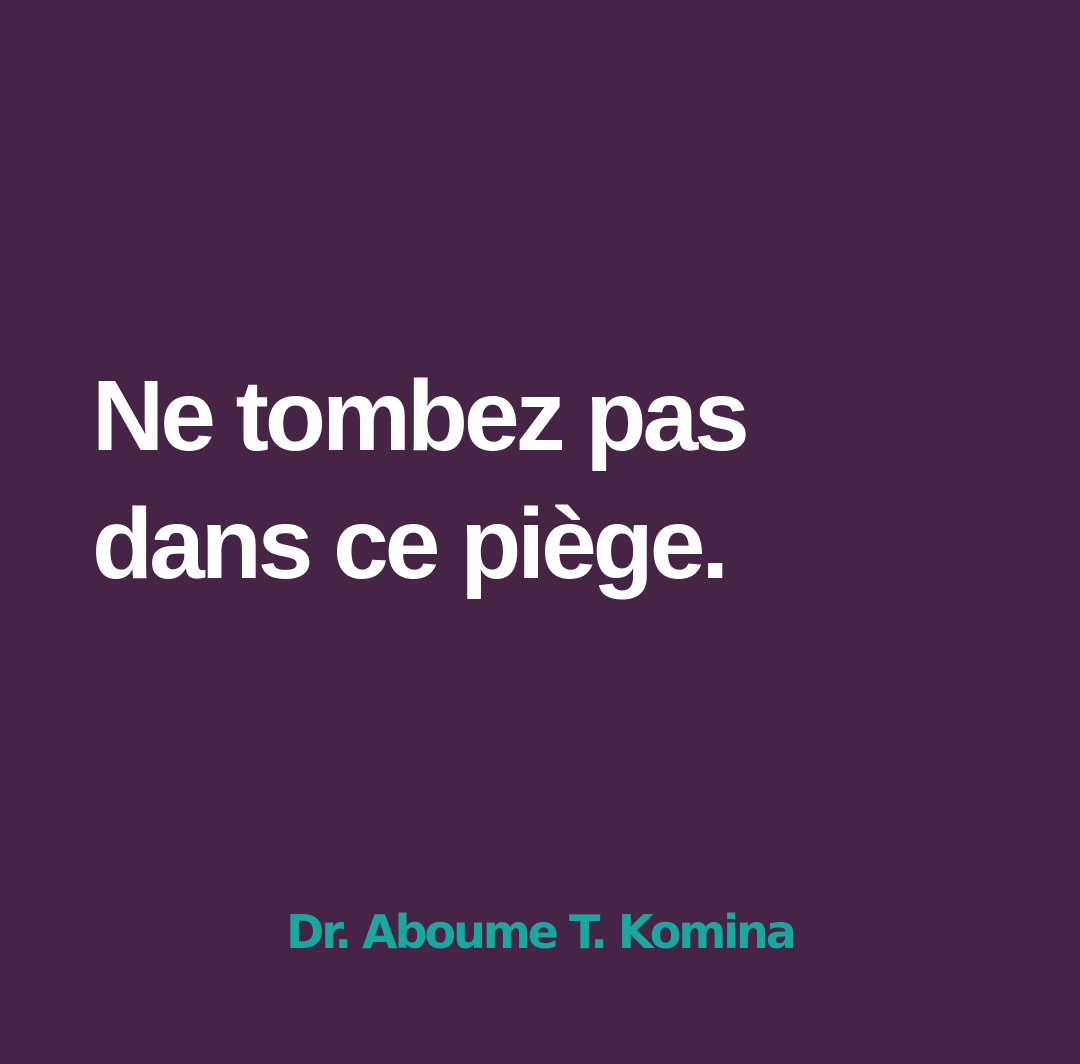  Describe the element at coordinates (421, 416) in the screenshot. I see `headline-line-1: Ne tombez pas` at that location.